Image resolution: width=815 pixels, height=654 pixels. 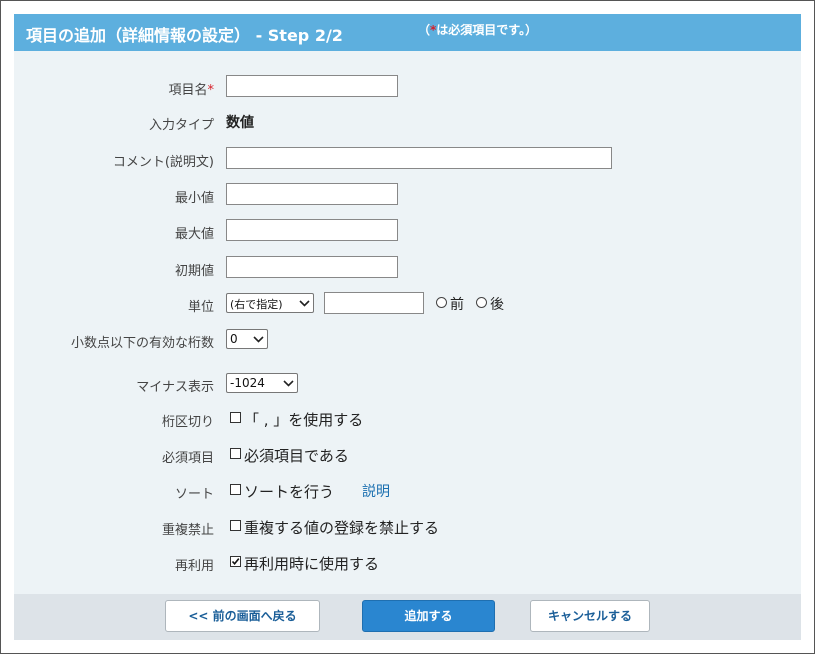 What do you see at coordinates (194, 234) in the screenshot?
I see `max-value-label: 最大値` at bounding box center [194, 234].